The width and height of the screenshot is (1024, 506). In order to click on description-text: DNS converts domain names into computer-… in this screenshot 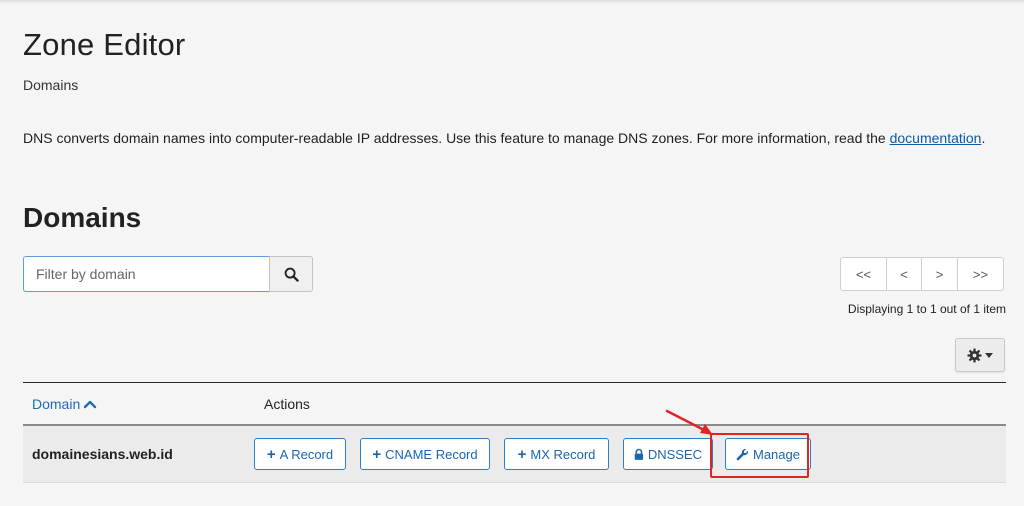, I will do `click(456, 138)`.